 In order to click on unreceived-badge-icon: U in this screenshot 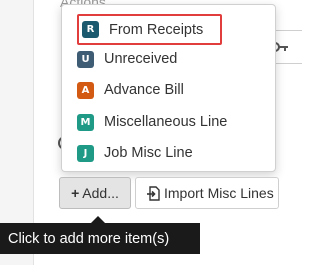, I will do `click(85, 59)`.